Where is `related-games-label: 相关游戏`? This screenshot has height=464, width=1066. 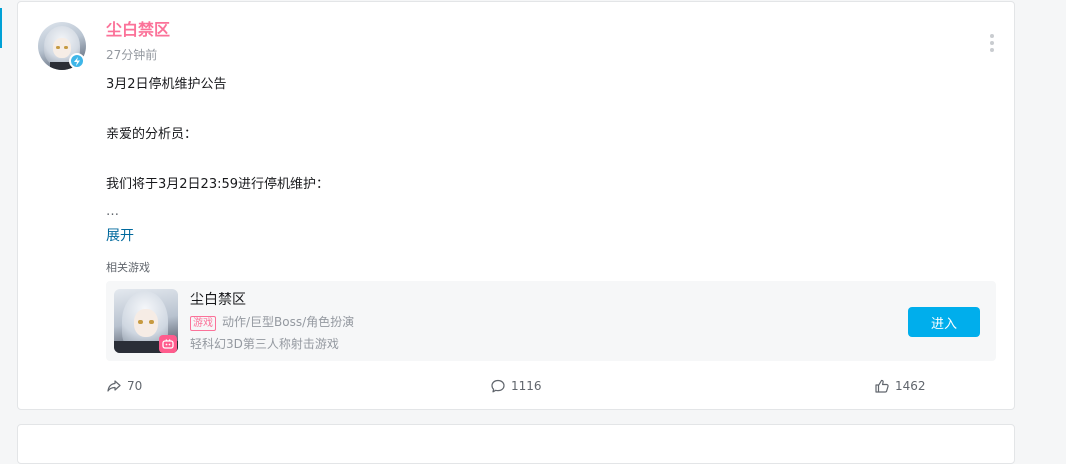
related-games-label: 相关游戏 is located at coordinates (128, 267).